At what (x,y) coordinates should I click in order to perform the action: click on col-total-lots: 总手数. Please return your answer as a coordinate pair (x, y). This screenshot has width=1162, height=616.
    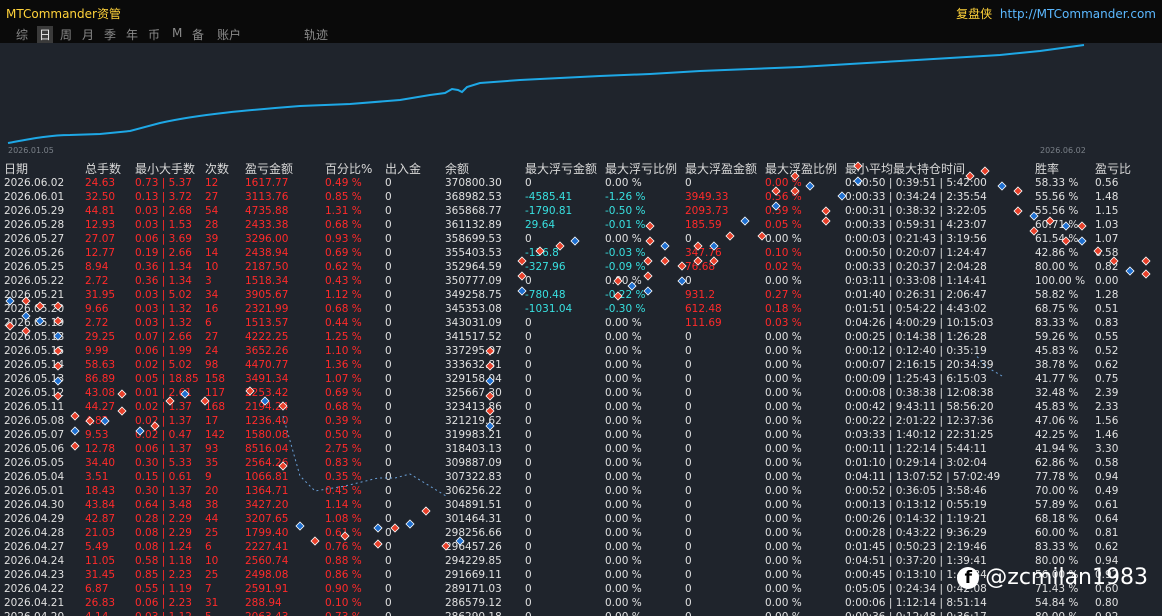
    Looking at the image, I should click on (103, 168).